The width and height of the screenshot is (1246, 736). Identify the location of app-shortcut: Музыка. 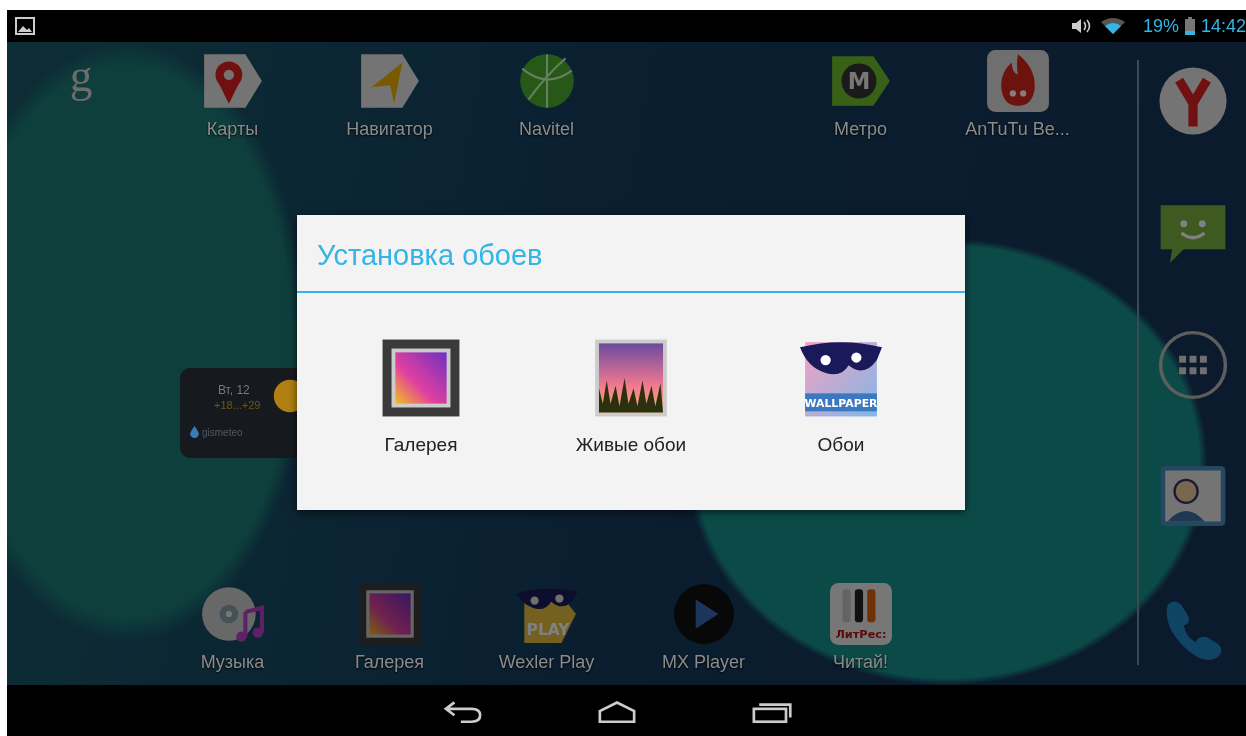
(232, 633).